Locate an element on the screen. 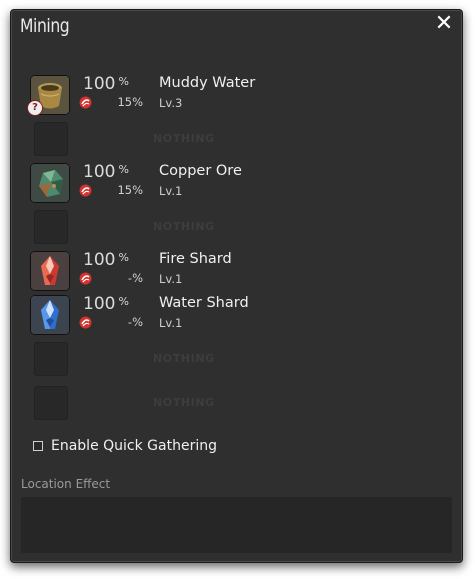 This screenshot has width=475, height=579. quick-gathering-checkbox is located at coordinates (38, 446).